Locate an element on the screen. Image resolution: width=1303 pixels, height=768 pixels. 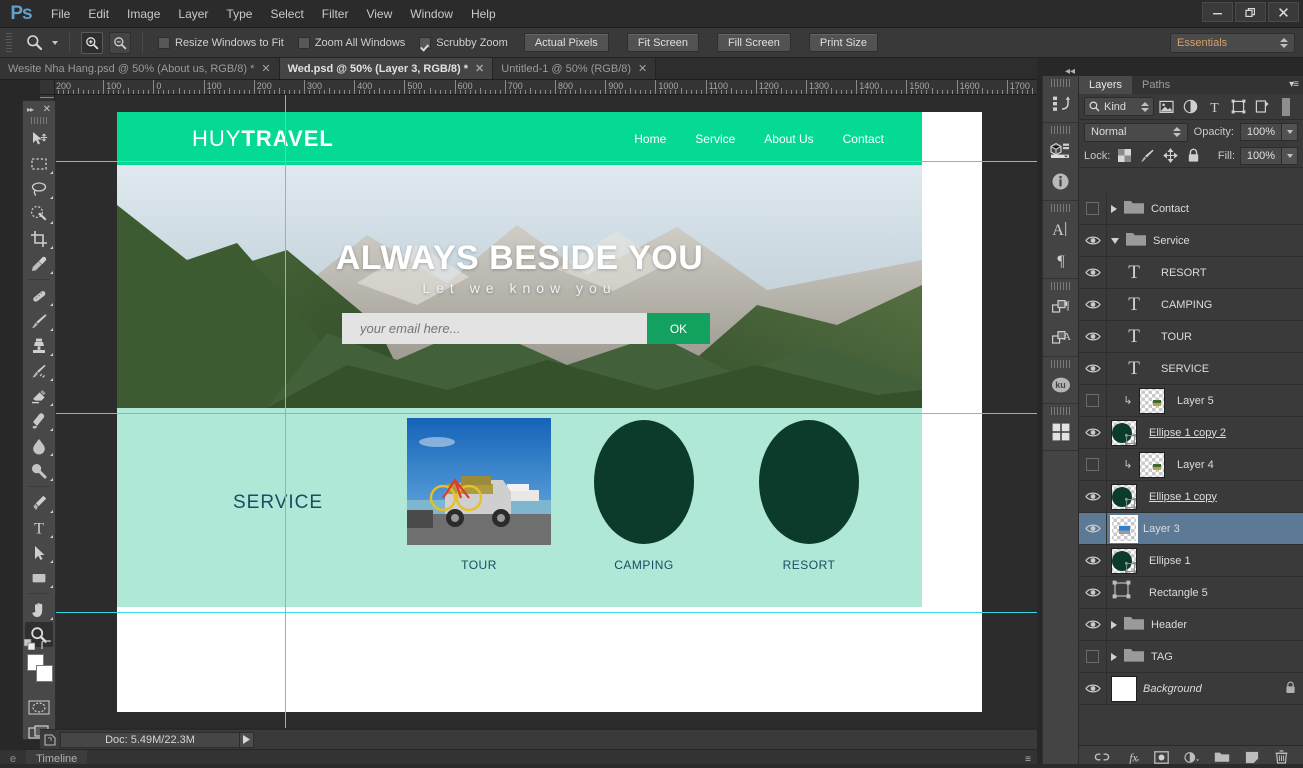
lock-position-icon is located at coordinates (1170, 156).